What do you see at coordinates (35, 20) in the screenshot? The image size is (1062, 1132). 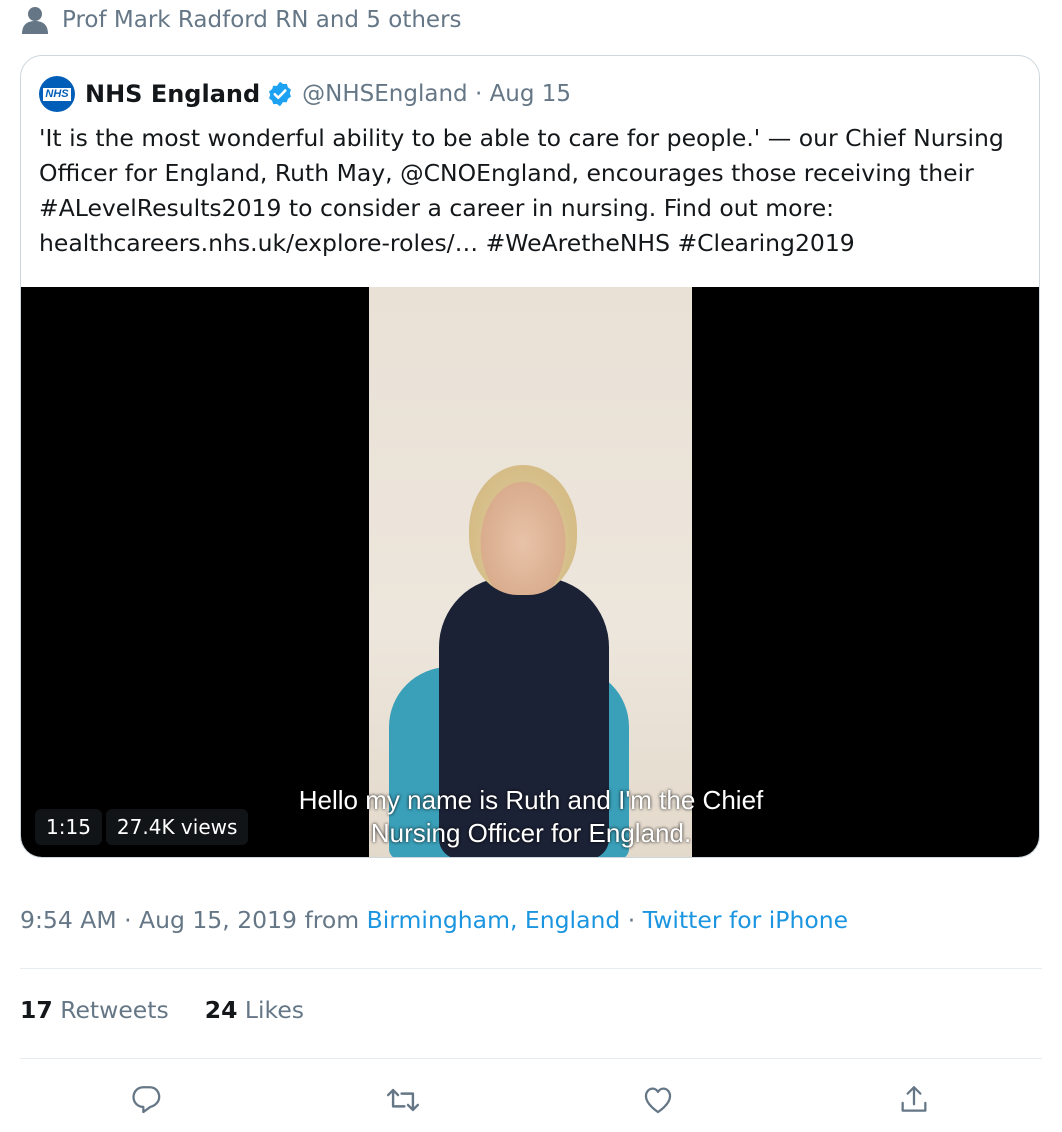 I see `person-icon` at bounding box center [35, 20].